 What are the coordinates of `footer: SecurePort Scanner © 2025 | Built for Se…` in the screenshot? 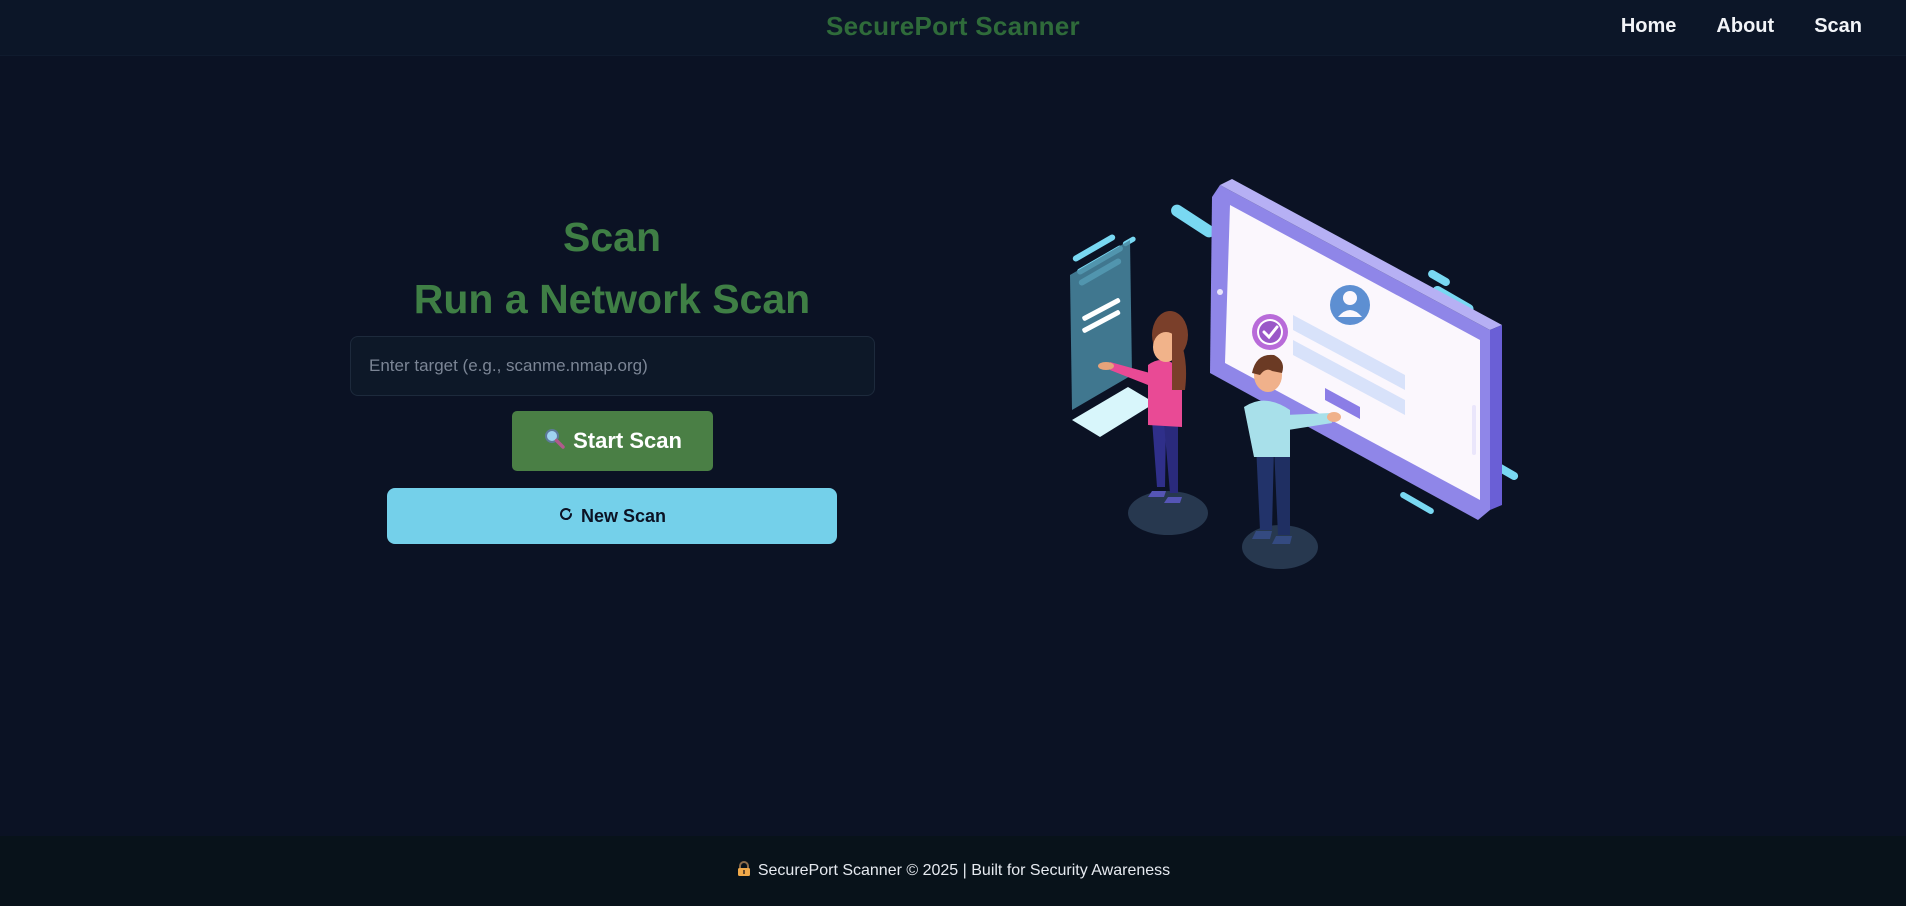 It's located at (953, 871).